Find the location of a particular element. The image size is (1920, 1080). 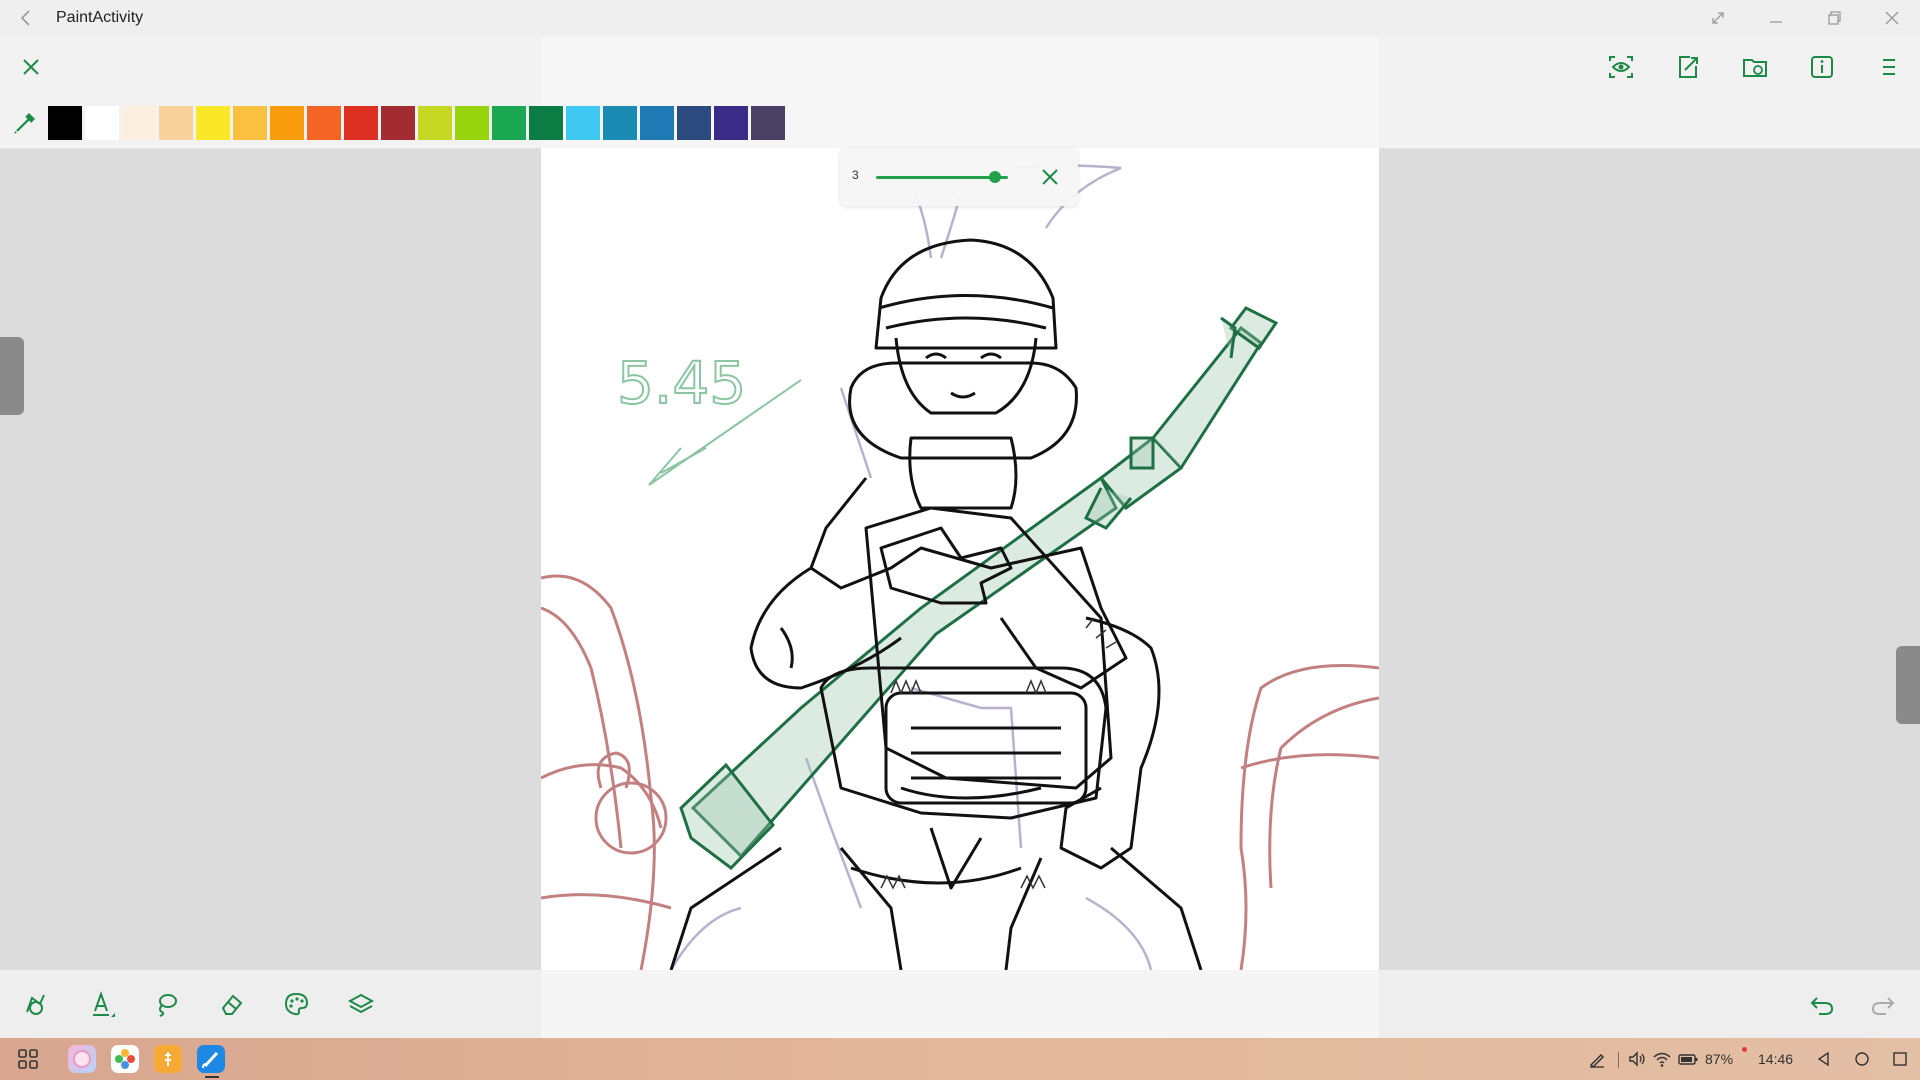

color-palette-bar is located at coordinates (960, 123).